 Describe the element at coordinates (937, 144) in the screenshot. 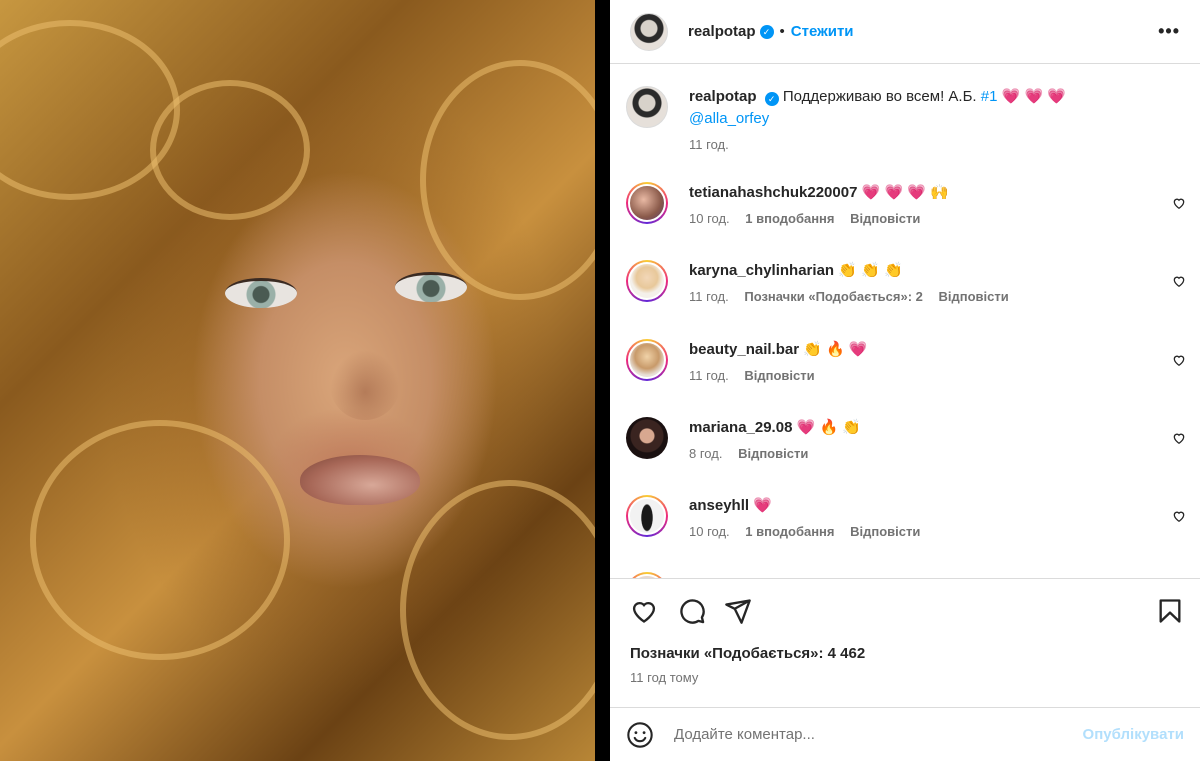

I see `caption-meta: 11 год.` at that location.